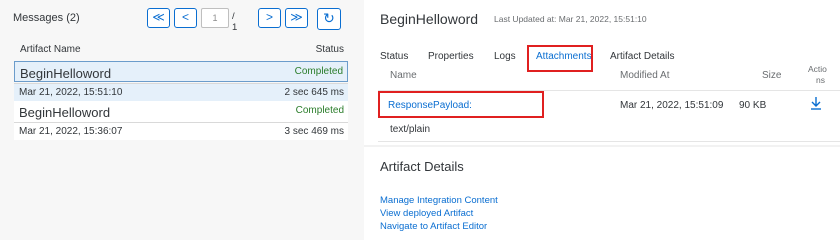 The height and width of the screenshot is (240, 840). What do you see at coordinates (451, 56) in the screenshot?
I see `tab-properties: Properties` at bounding box center [451, 56].